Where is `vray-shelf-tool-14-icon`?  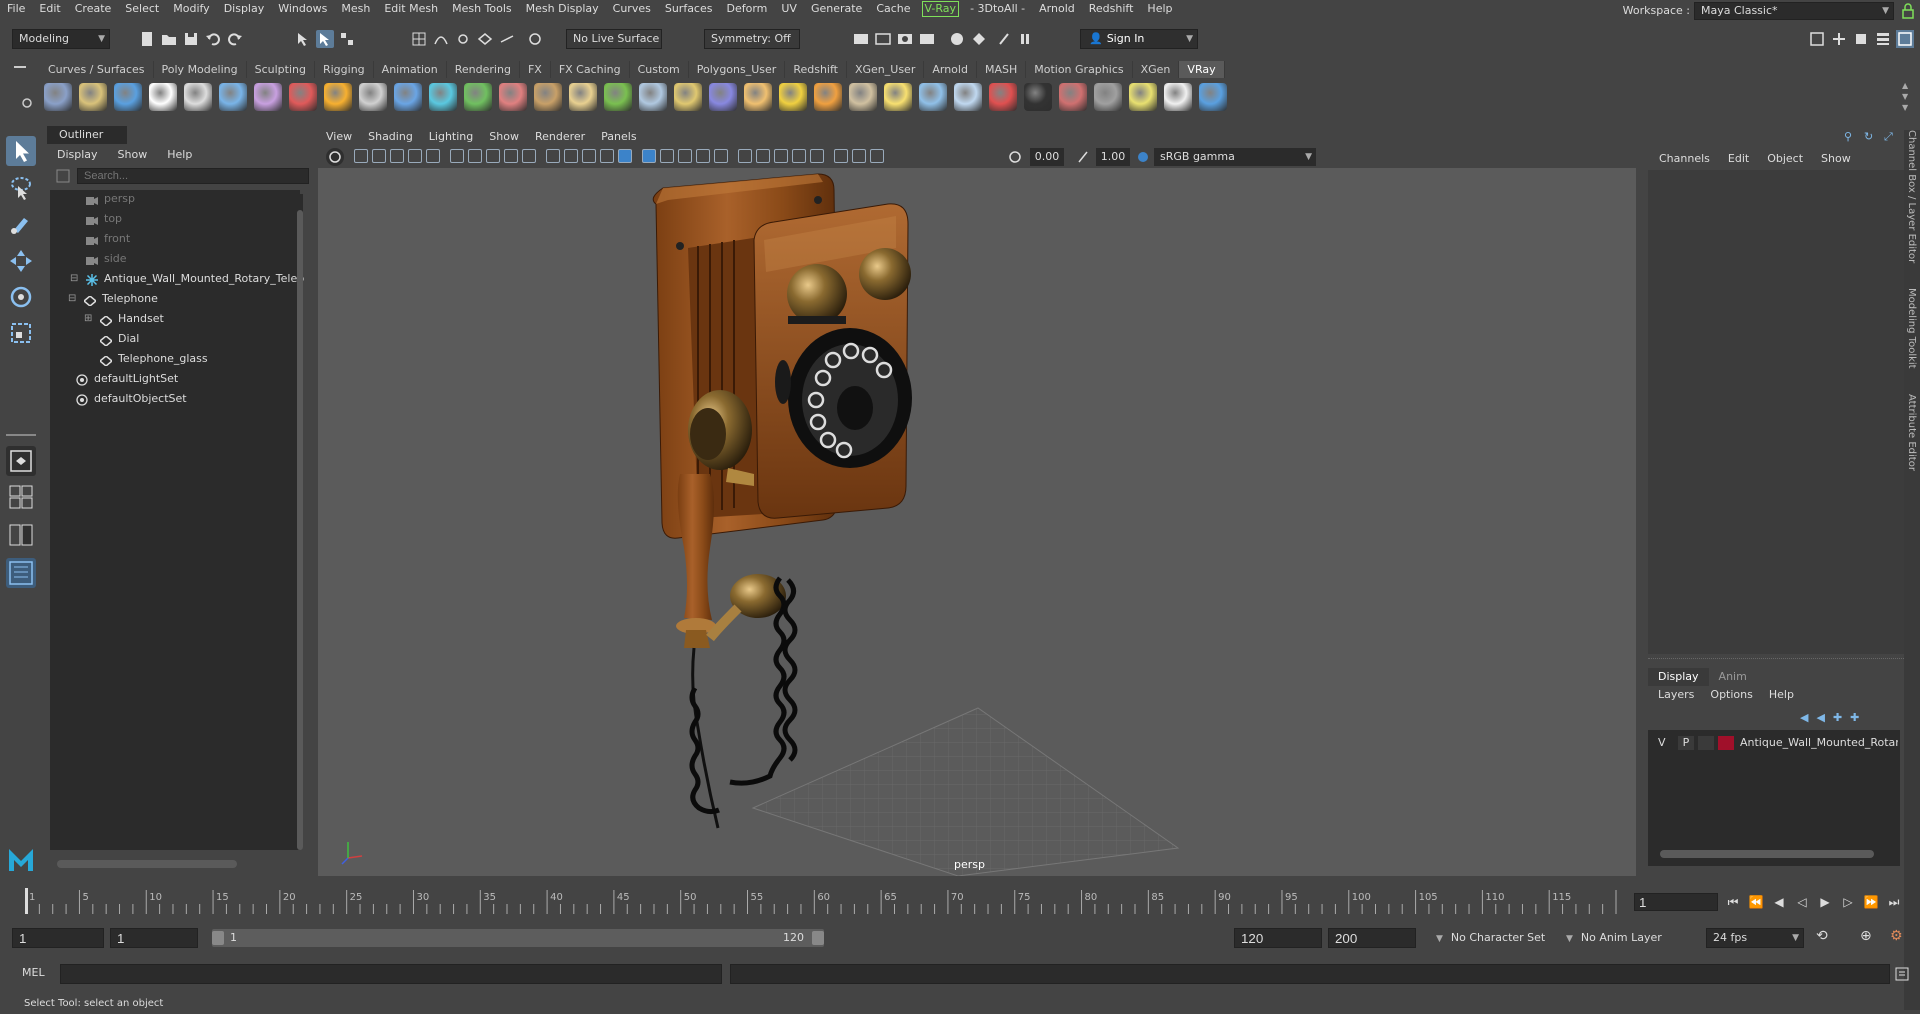
vray-shelf-tool-14-icon is located at coordinates (513, 97).